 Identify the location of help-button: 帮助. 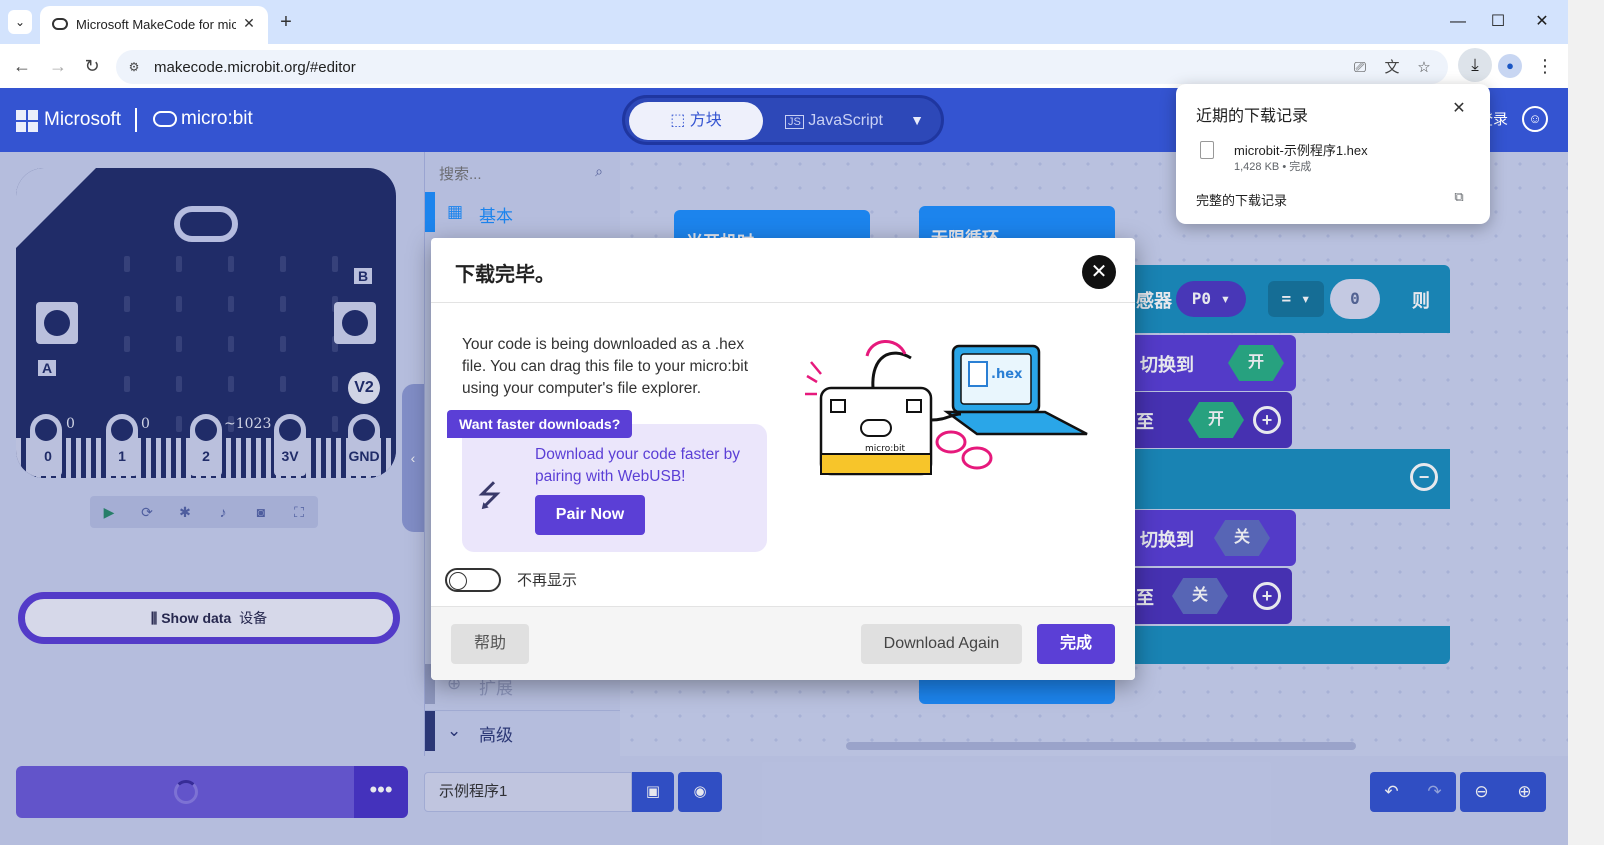
(490, 644).